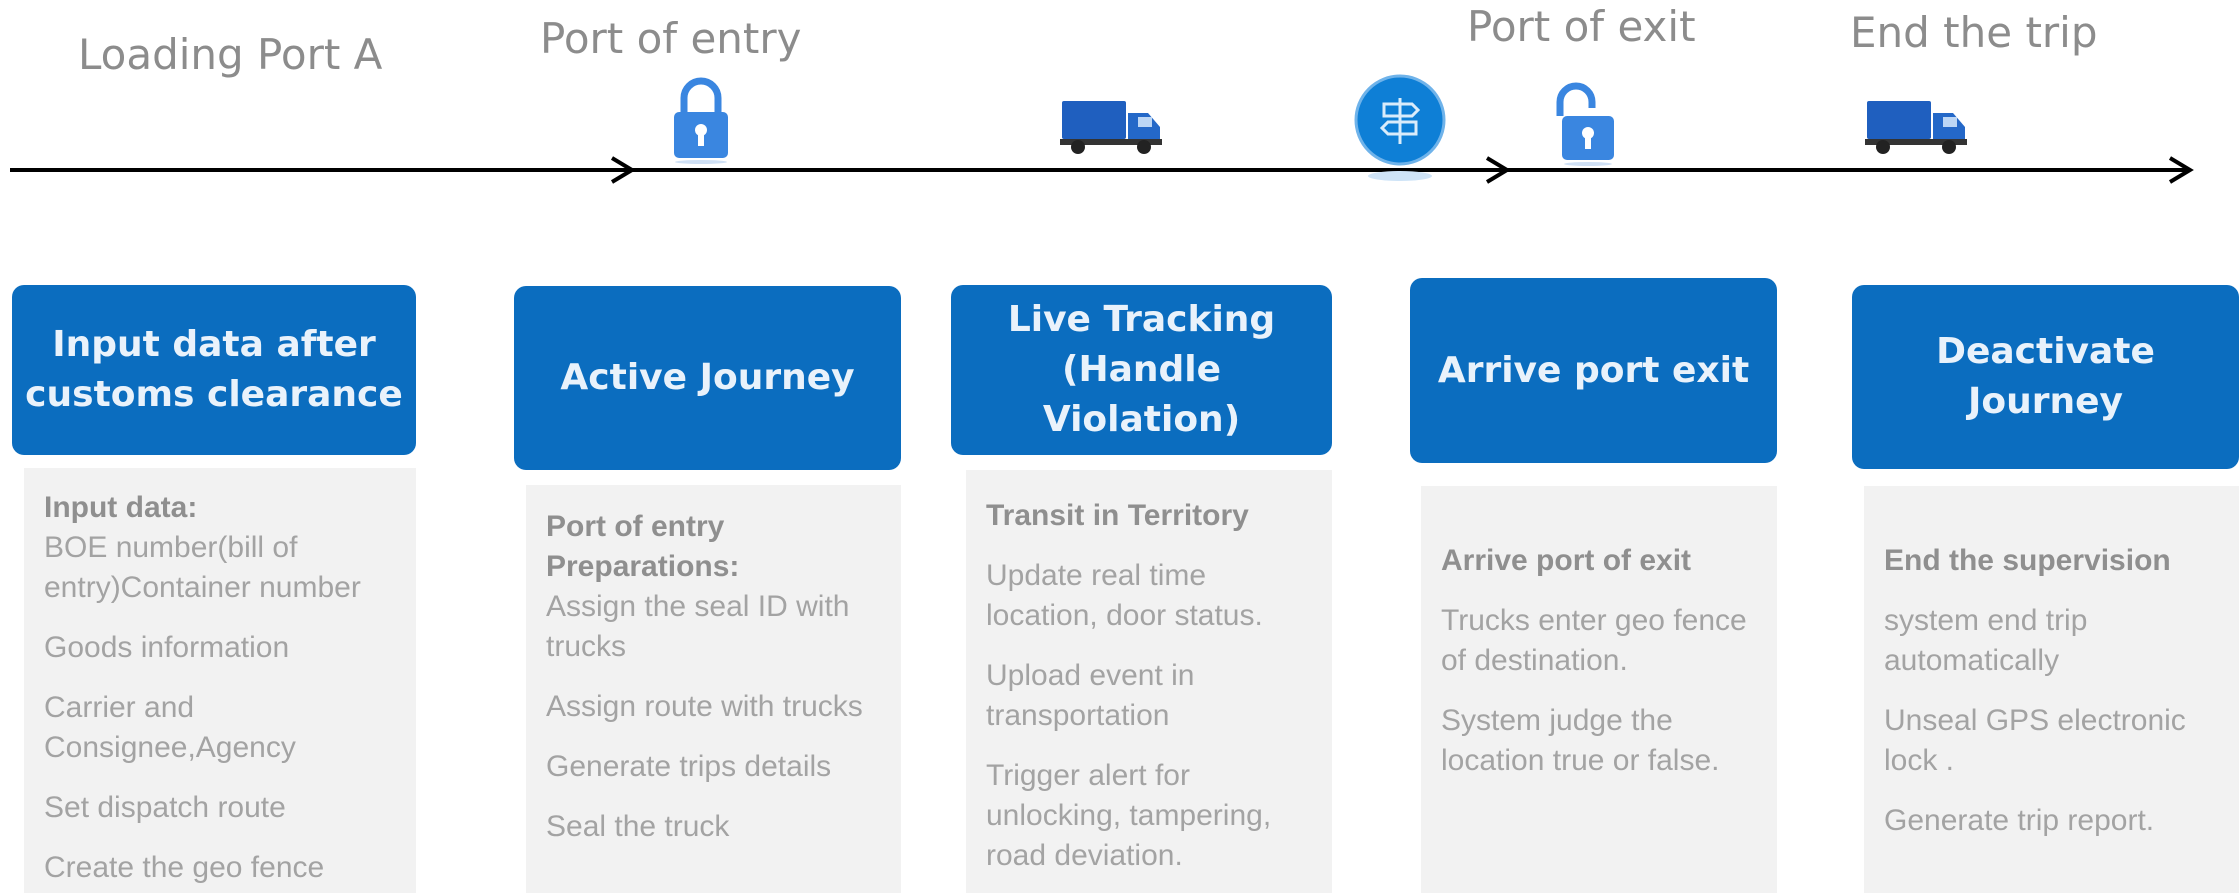 The height and width of the screenshot is (893, 2239). I want to click on padlock-locked-icon, so click(701, 120).